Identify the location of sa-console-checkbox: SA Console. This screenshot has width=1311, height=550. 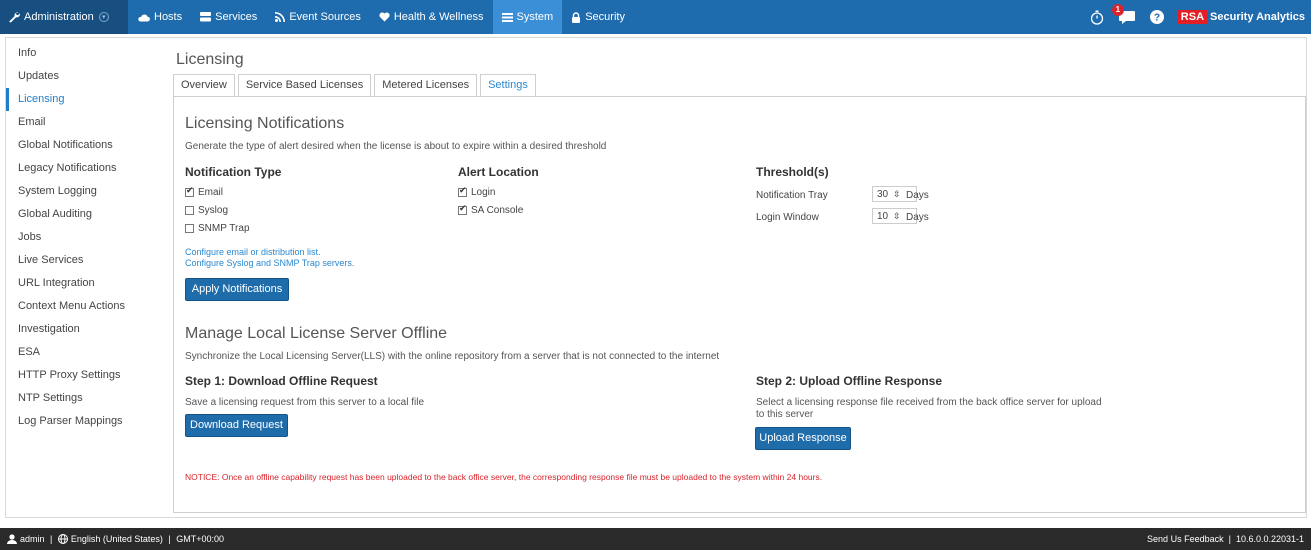
(491, 209).